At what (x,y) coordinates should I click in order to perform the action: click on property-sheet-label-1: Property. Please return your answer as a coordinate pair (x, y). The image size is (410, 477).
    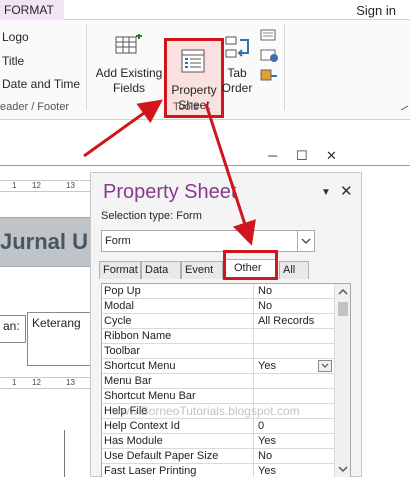
    Looking at the image, I should click on (194, 90).